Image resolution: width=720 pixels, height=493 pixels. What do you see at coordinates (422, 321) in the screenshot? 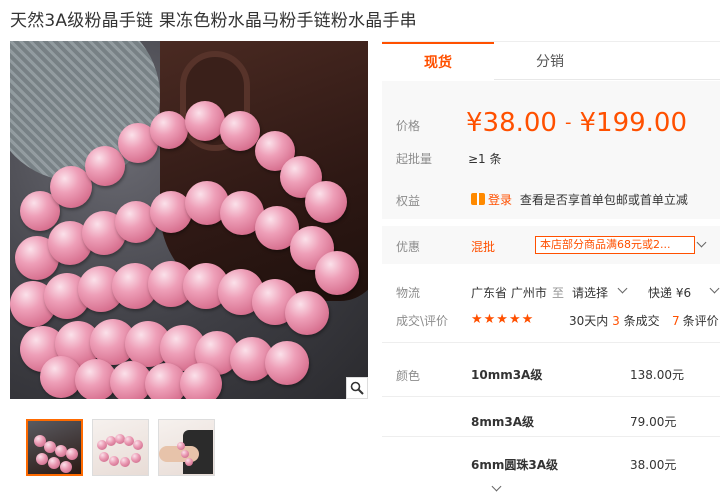
I see `reviews-label: 成交\评价` at bounding box center [422, 321].